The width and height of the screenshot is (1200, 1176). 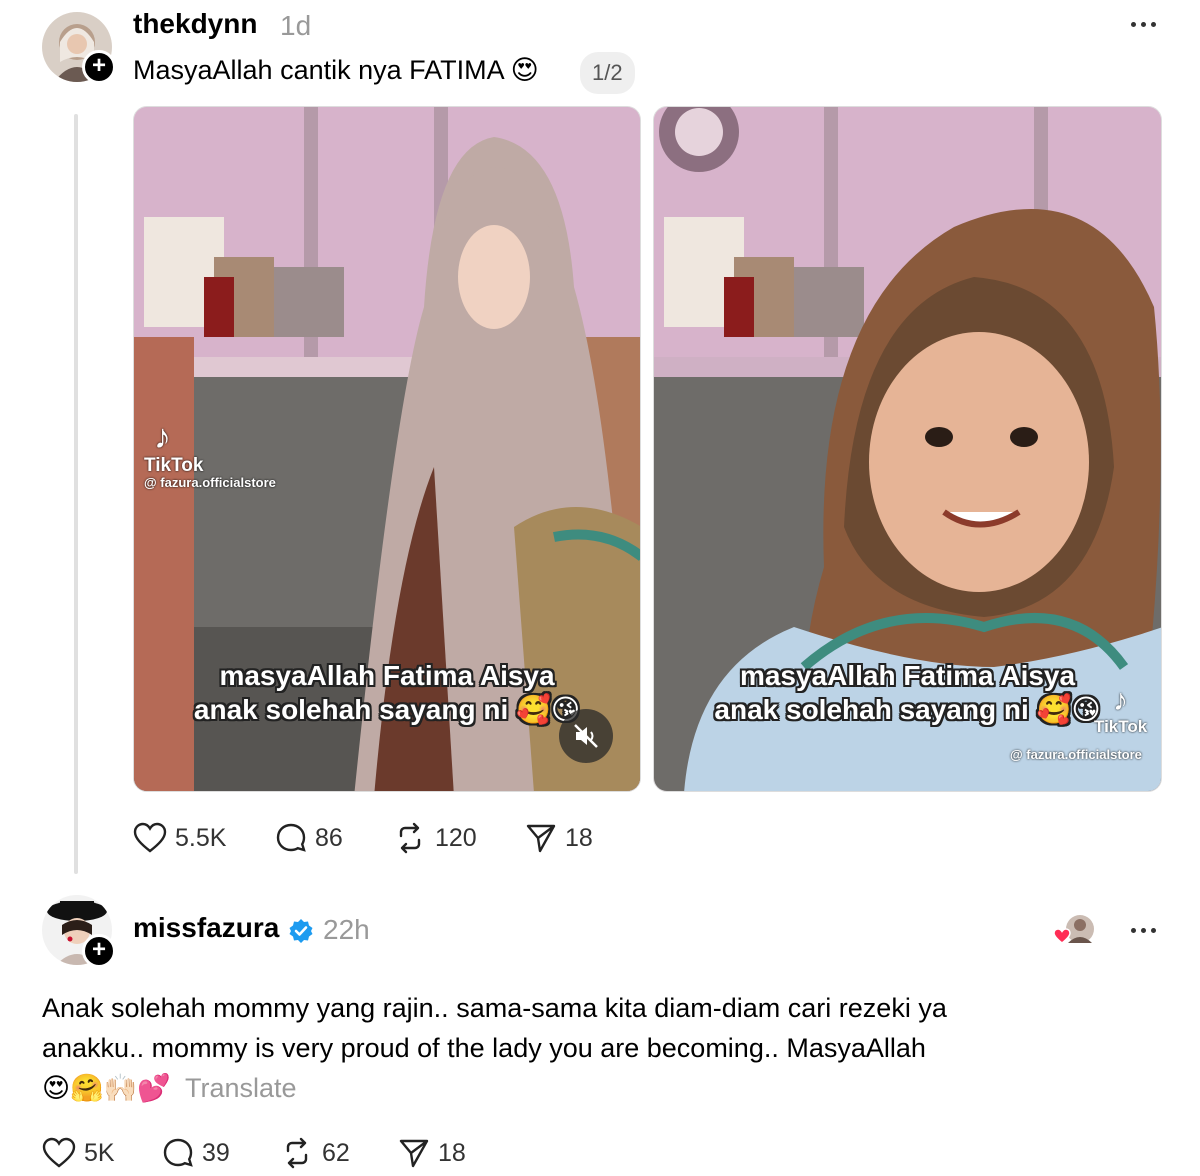 What do you see at coordinates (1076, 754) in the screenshot?
I see `tiktok-handle-2: @ fazura.officialstore` at bounding box center [1076, 754].